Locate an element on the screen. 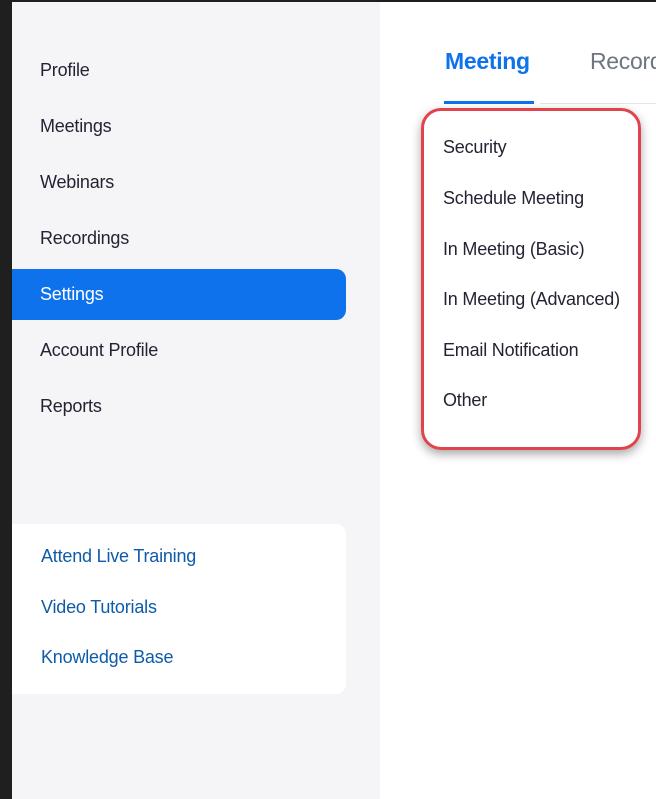 This screenshot has width=656, height=799. sidebar-item-label: Webinars is located at coordinates (77, 181).